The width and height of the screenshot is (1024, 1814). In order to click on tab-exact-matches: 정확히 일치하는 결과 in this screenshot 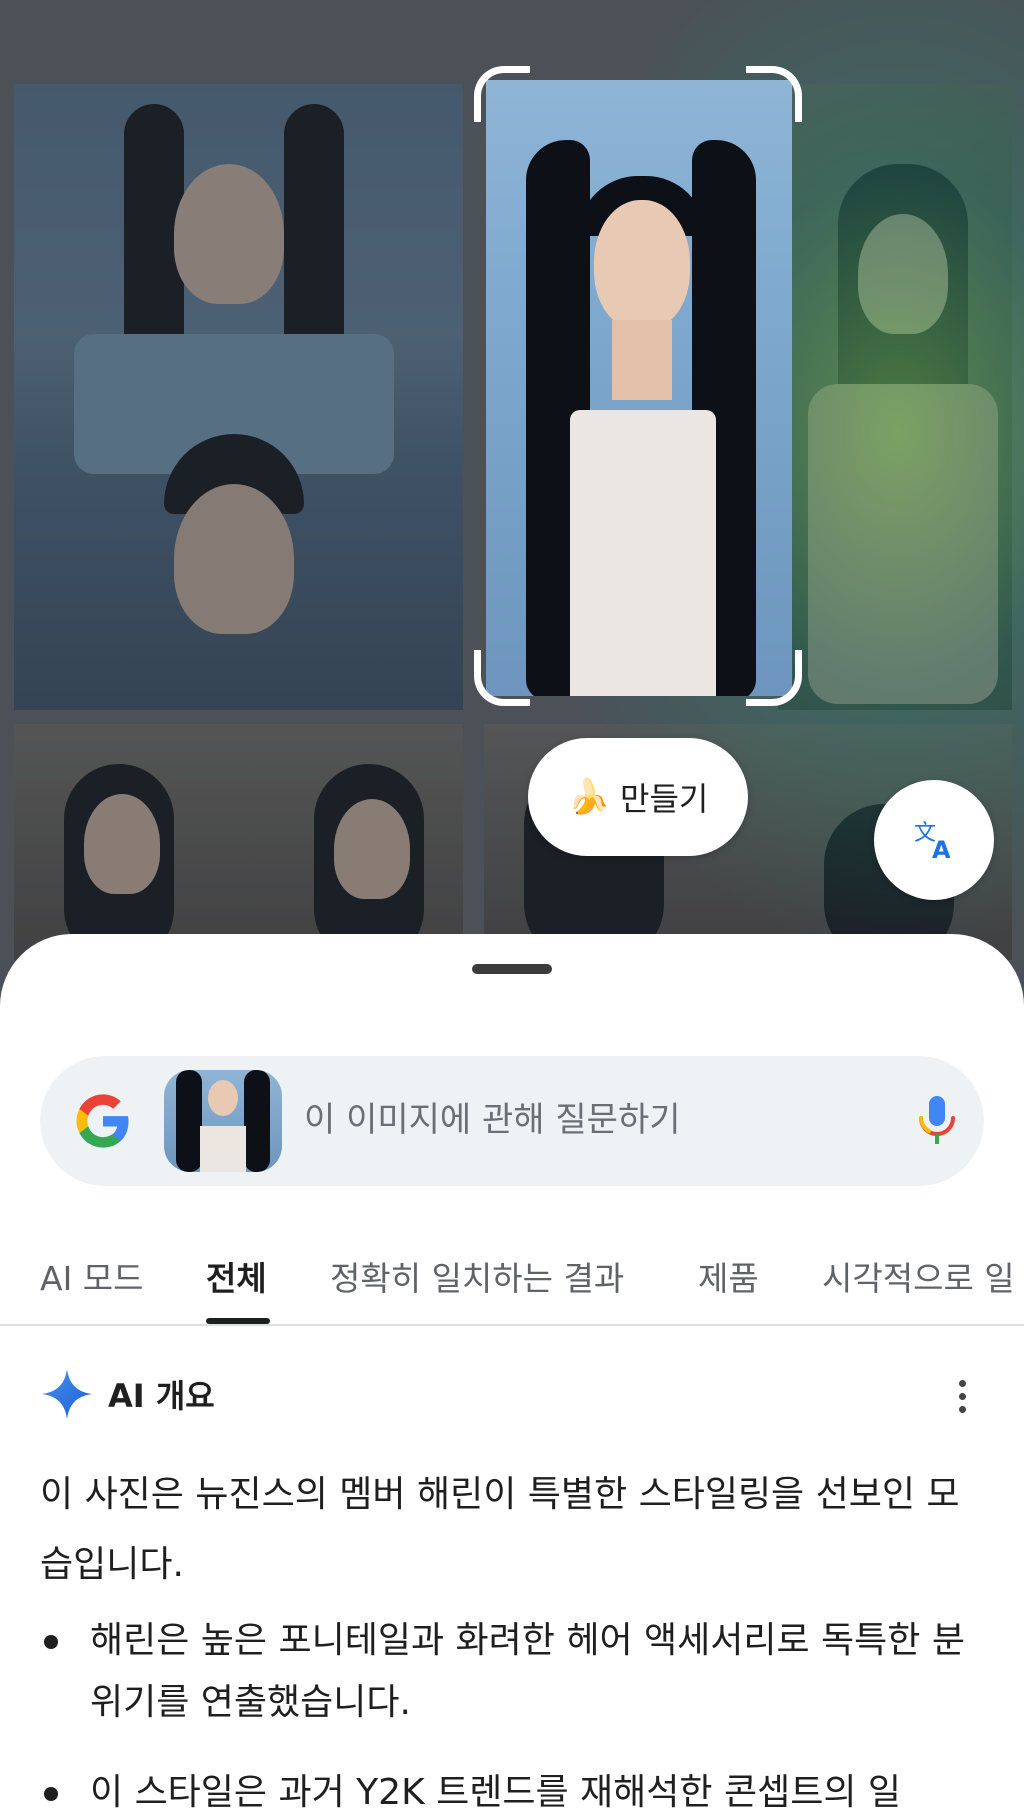, I will do `click(477, 1276)`.